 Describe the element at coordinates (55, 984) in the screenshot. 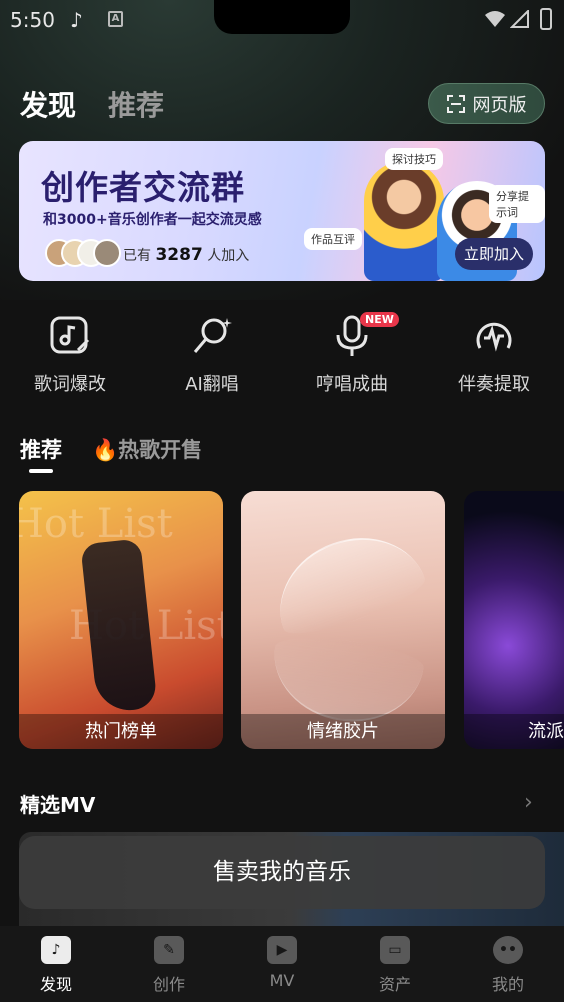

I see `nav-label: 发现` at that location.